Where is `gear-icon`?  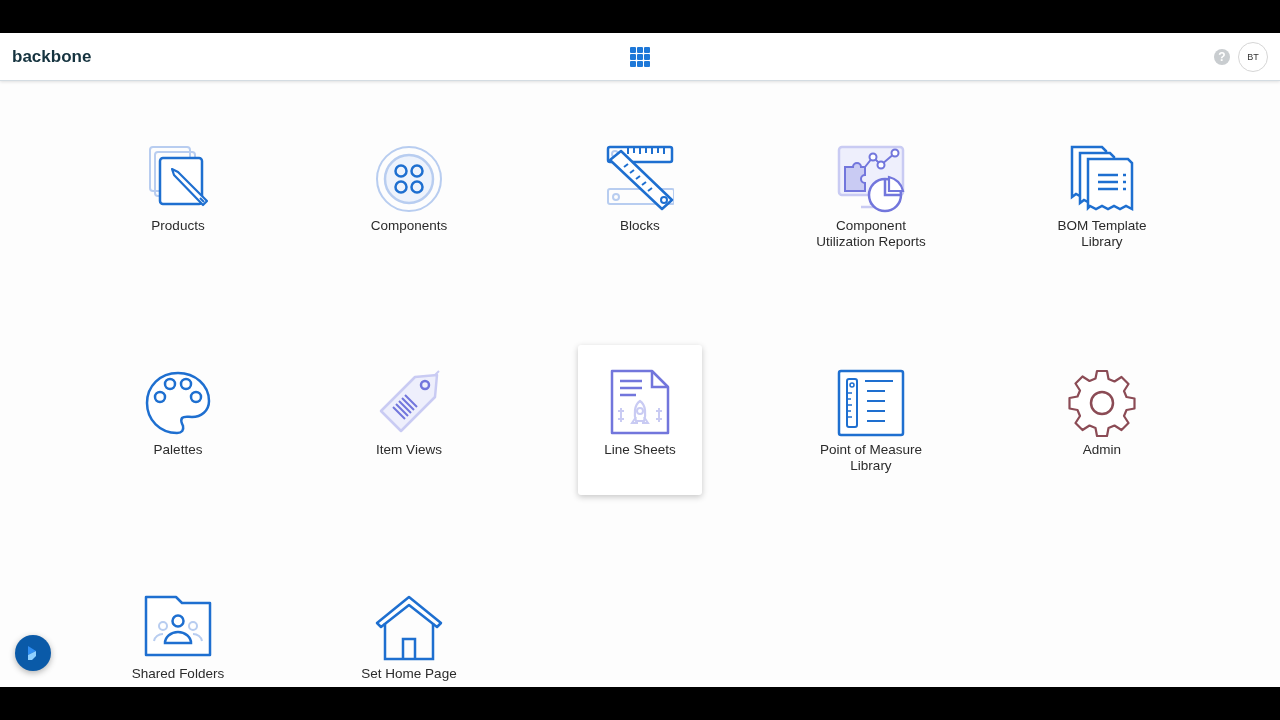 gear-icon is located at coordinates (1102, 403).